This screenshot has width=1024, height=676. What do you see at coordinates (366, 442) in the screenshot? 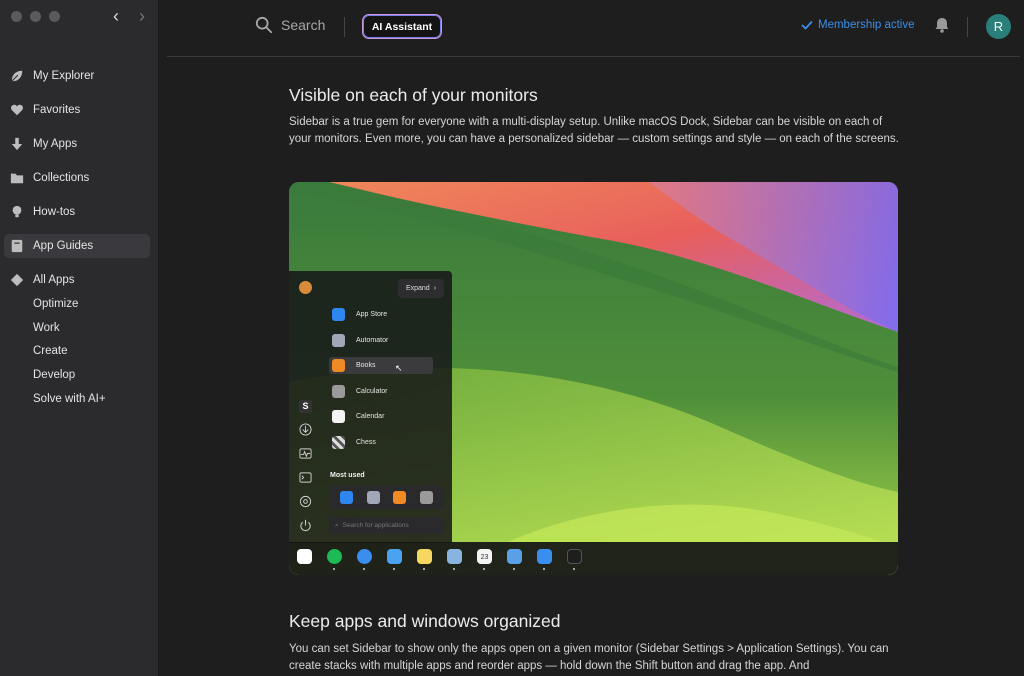
I see `app-label: Chess` at bounding box center [366, 442].